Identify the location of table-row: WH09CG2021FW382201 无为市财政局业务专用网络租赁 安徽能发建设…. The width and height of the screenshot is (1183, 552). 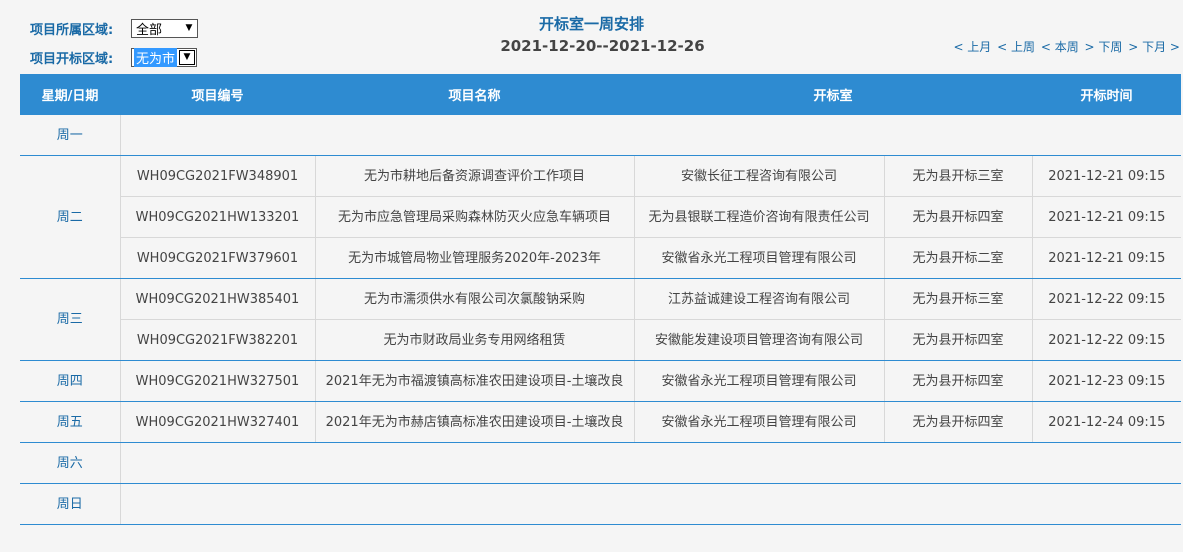
(601, 340).